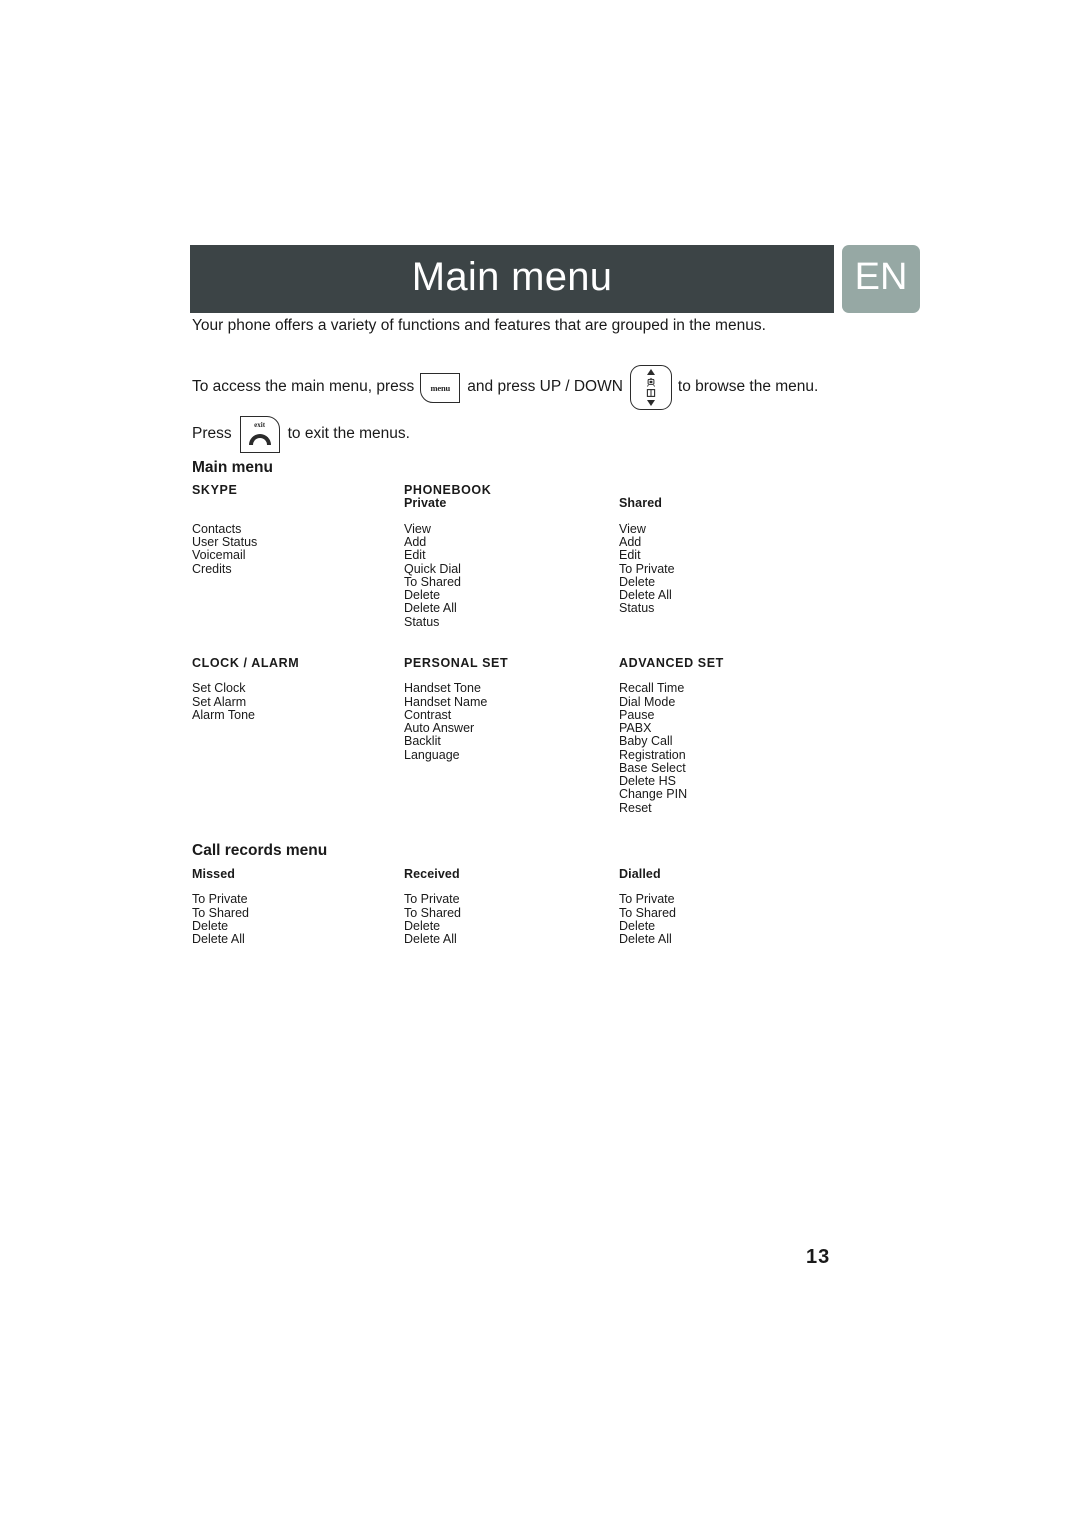  I want to click on page-number: 13, so click(818, 1257).